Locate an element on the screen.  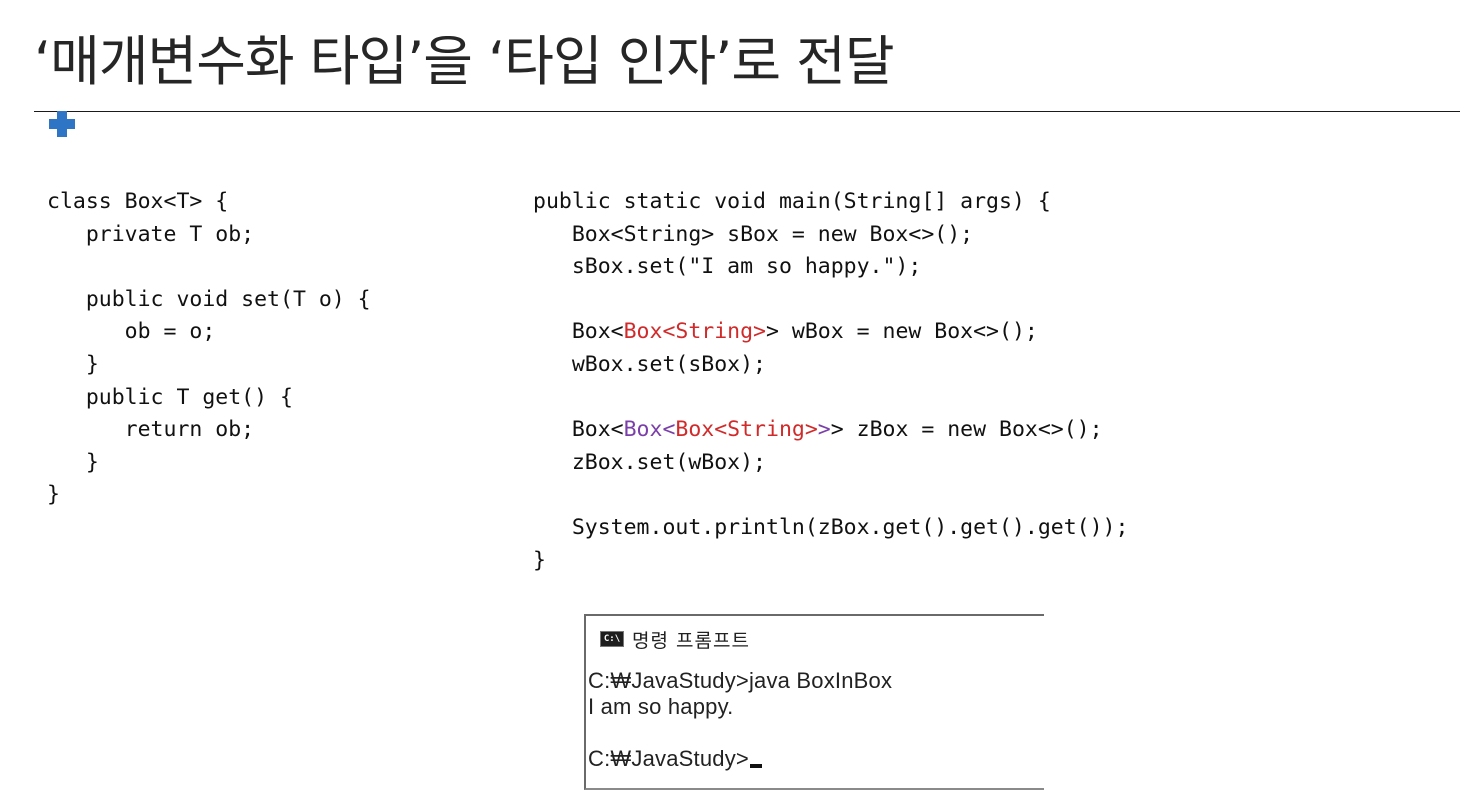
code-line: public void set(T o) { is located at coordinates (209, 300).